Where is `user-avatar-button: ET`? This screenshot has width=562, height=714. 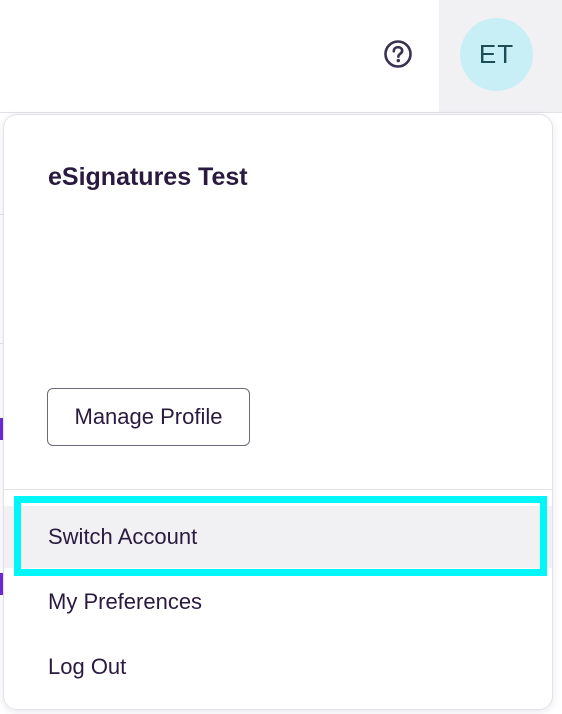
user-avatar-button: ET is located at coordinates (496, 54).